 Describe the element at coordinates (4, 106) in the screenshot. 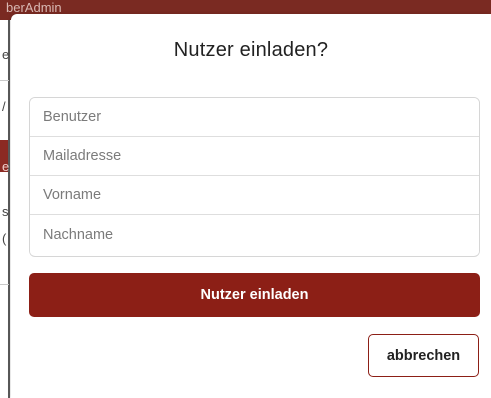

I see `background-text-fragment: /` at that location.